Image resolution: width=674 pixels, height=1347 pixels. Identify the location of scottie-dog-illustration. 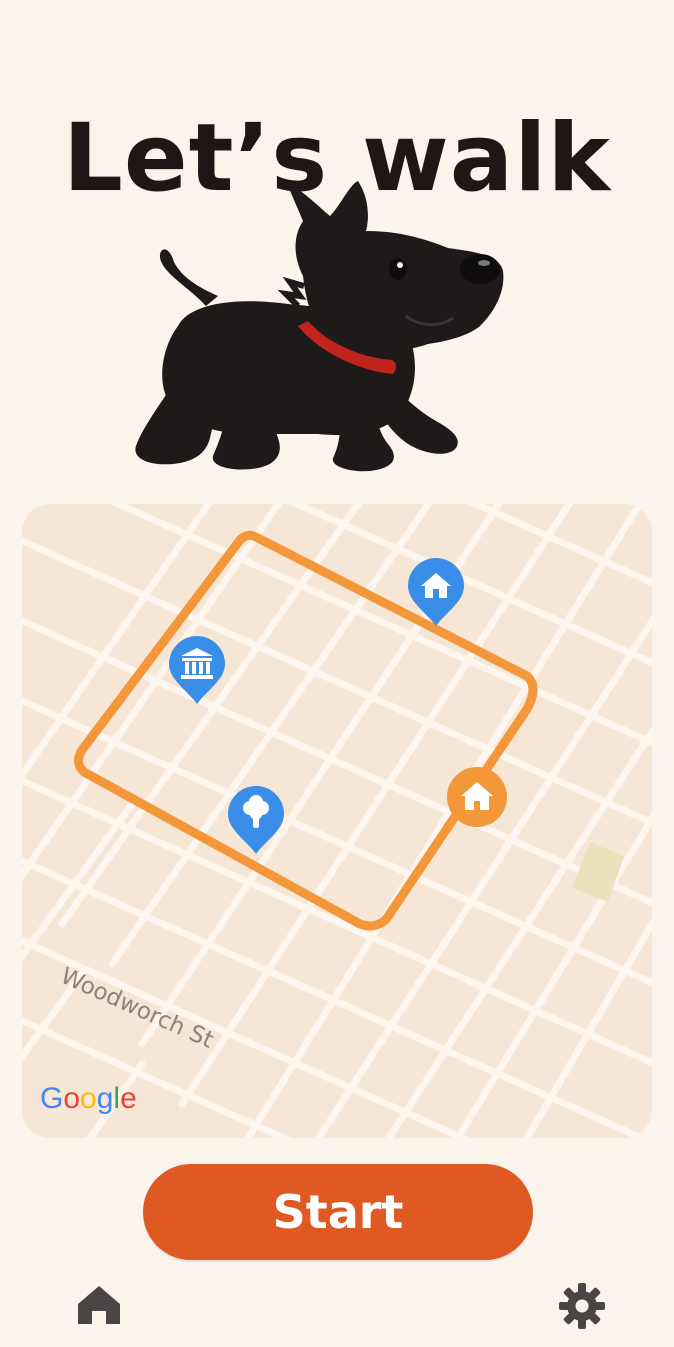
(319, 326).